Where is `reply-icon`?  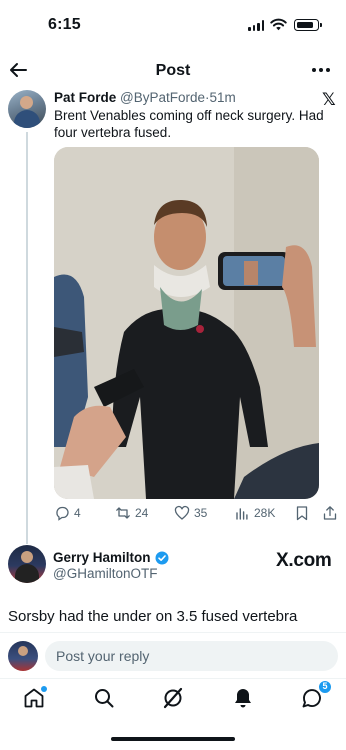 reply-icon is located at coordinates (62, 513).